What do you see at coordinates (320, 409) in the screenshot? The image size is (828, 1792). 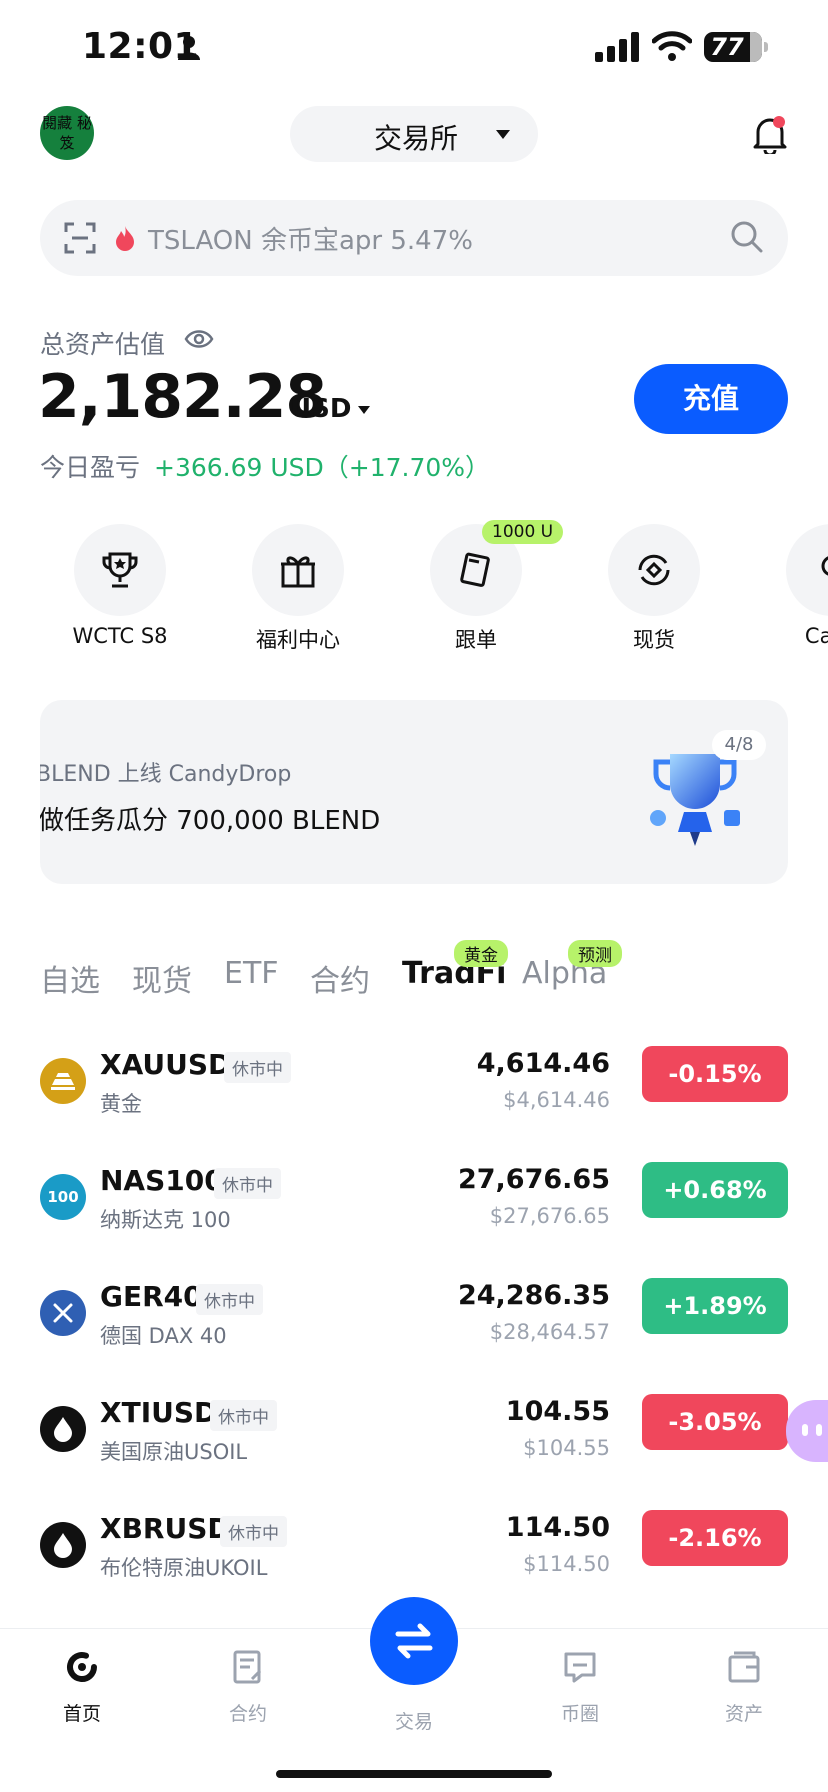 I see `currency-unit: USD` at bounding box center [320, 409].